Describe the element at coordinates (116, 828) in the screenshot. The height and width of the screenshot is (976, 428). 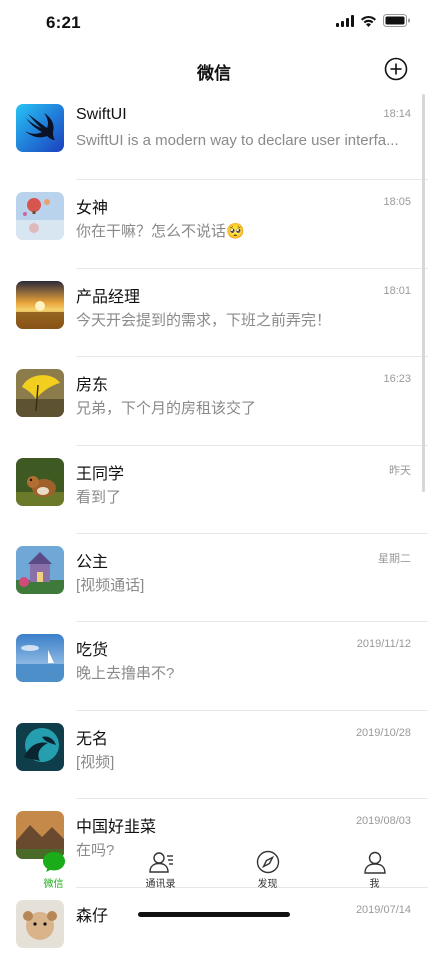
I see `chat-name: 中国好韭菜` at that location.